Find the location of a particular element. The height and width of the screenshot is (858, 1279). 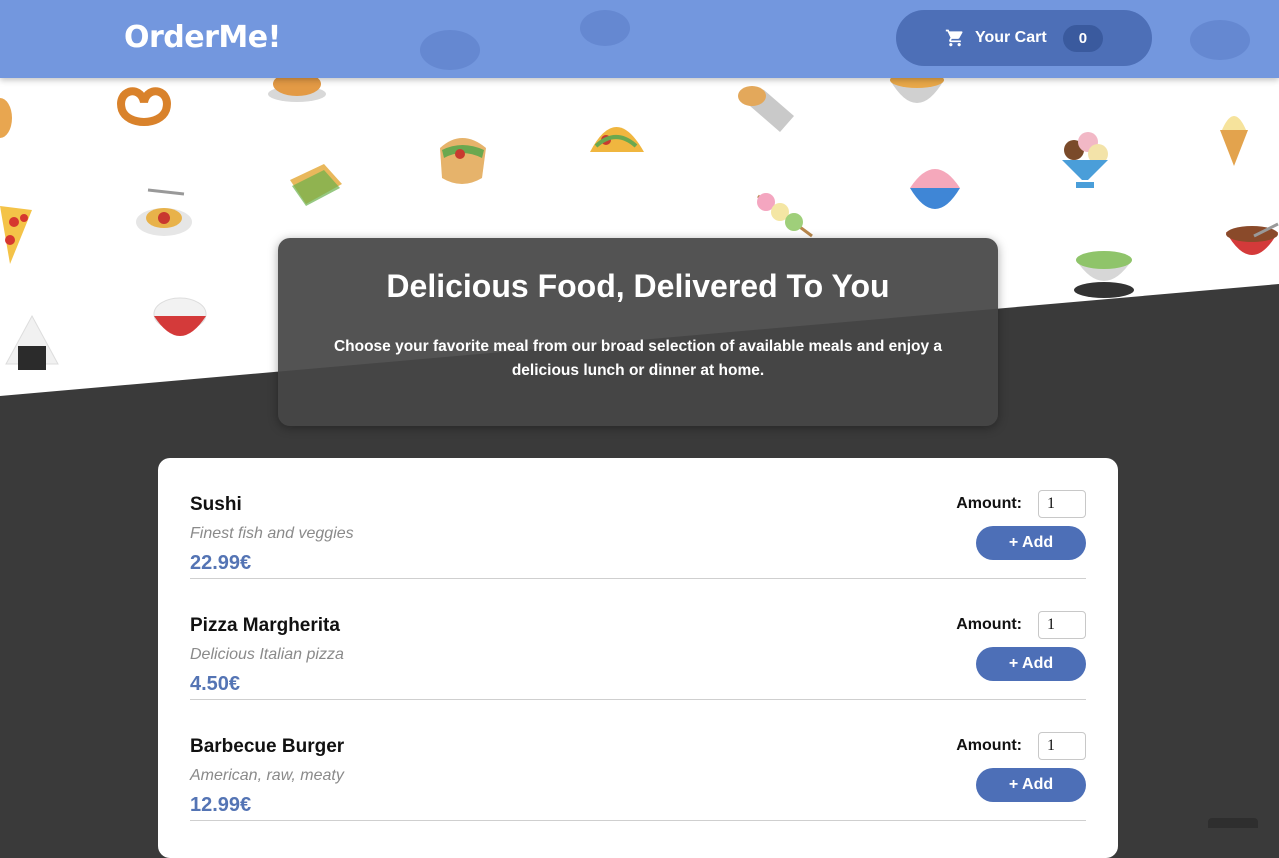

app-header: OrderMe! Your Cart 0 is located at coordinates (639, 39).